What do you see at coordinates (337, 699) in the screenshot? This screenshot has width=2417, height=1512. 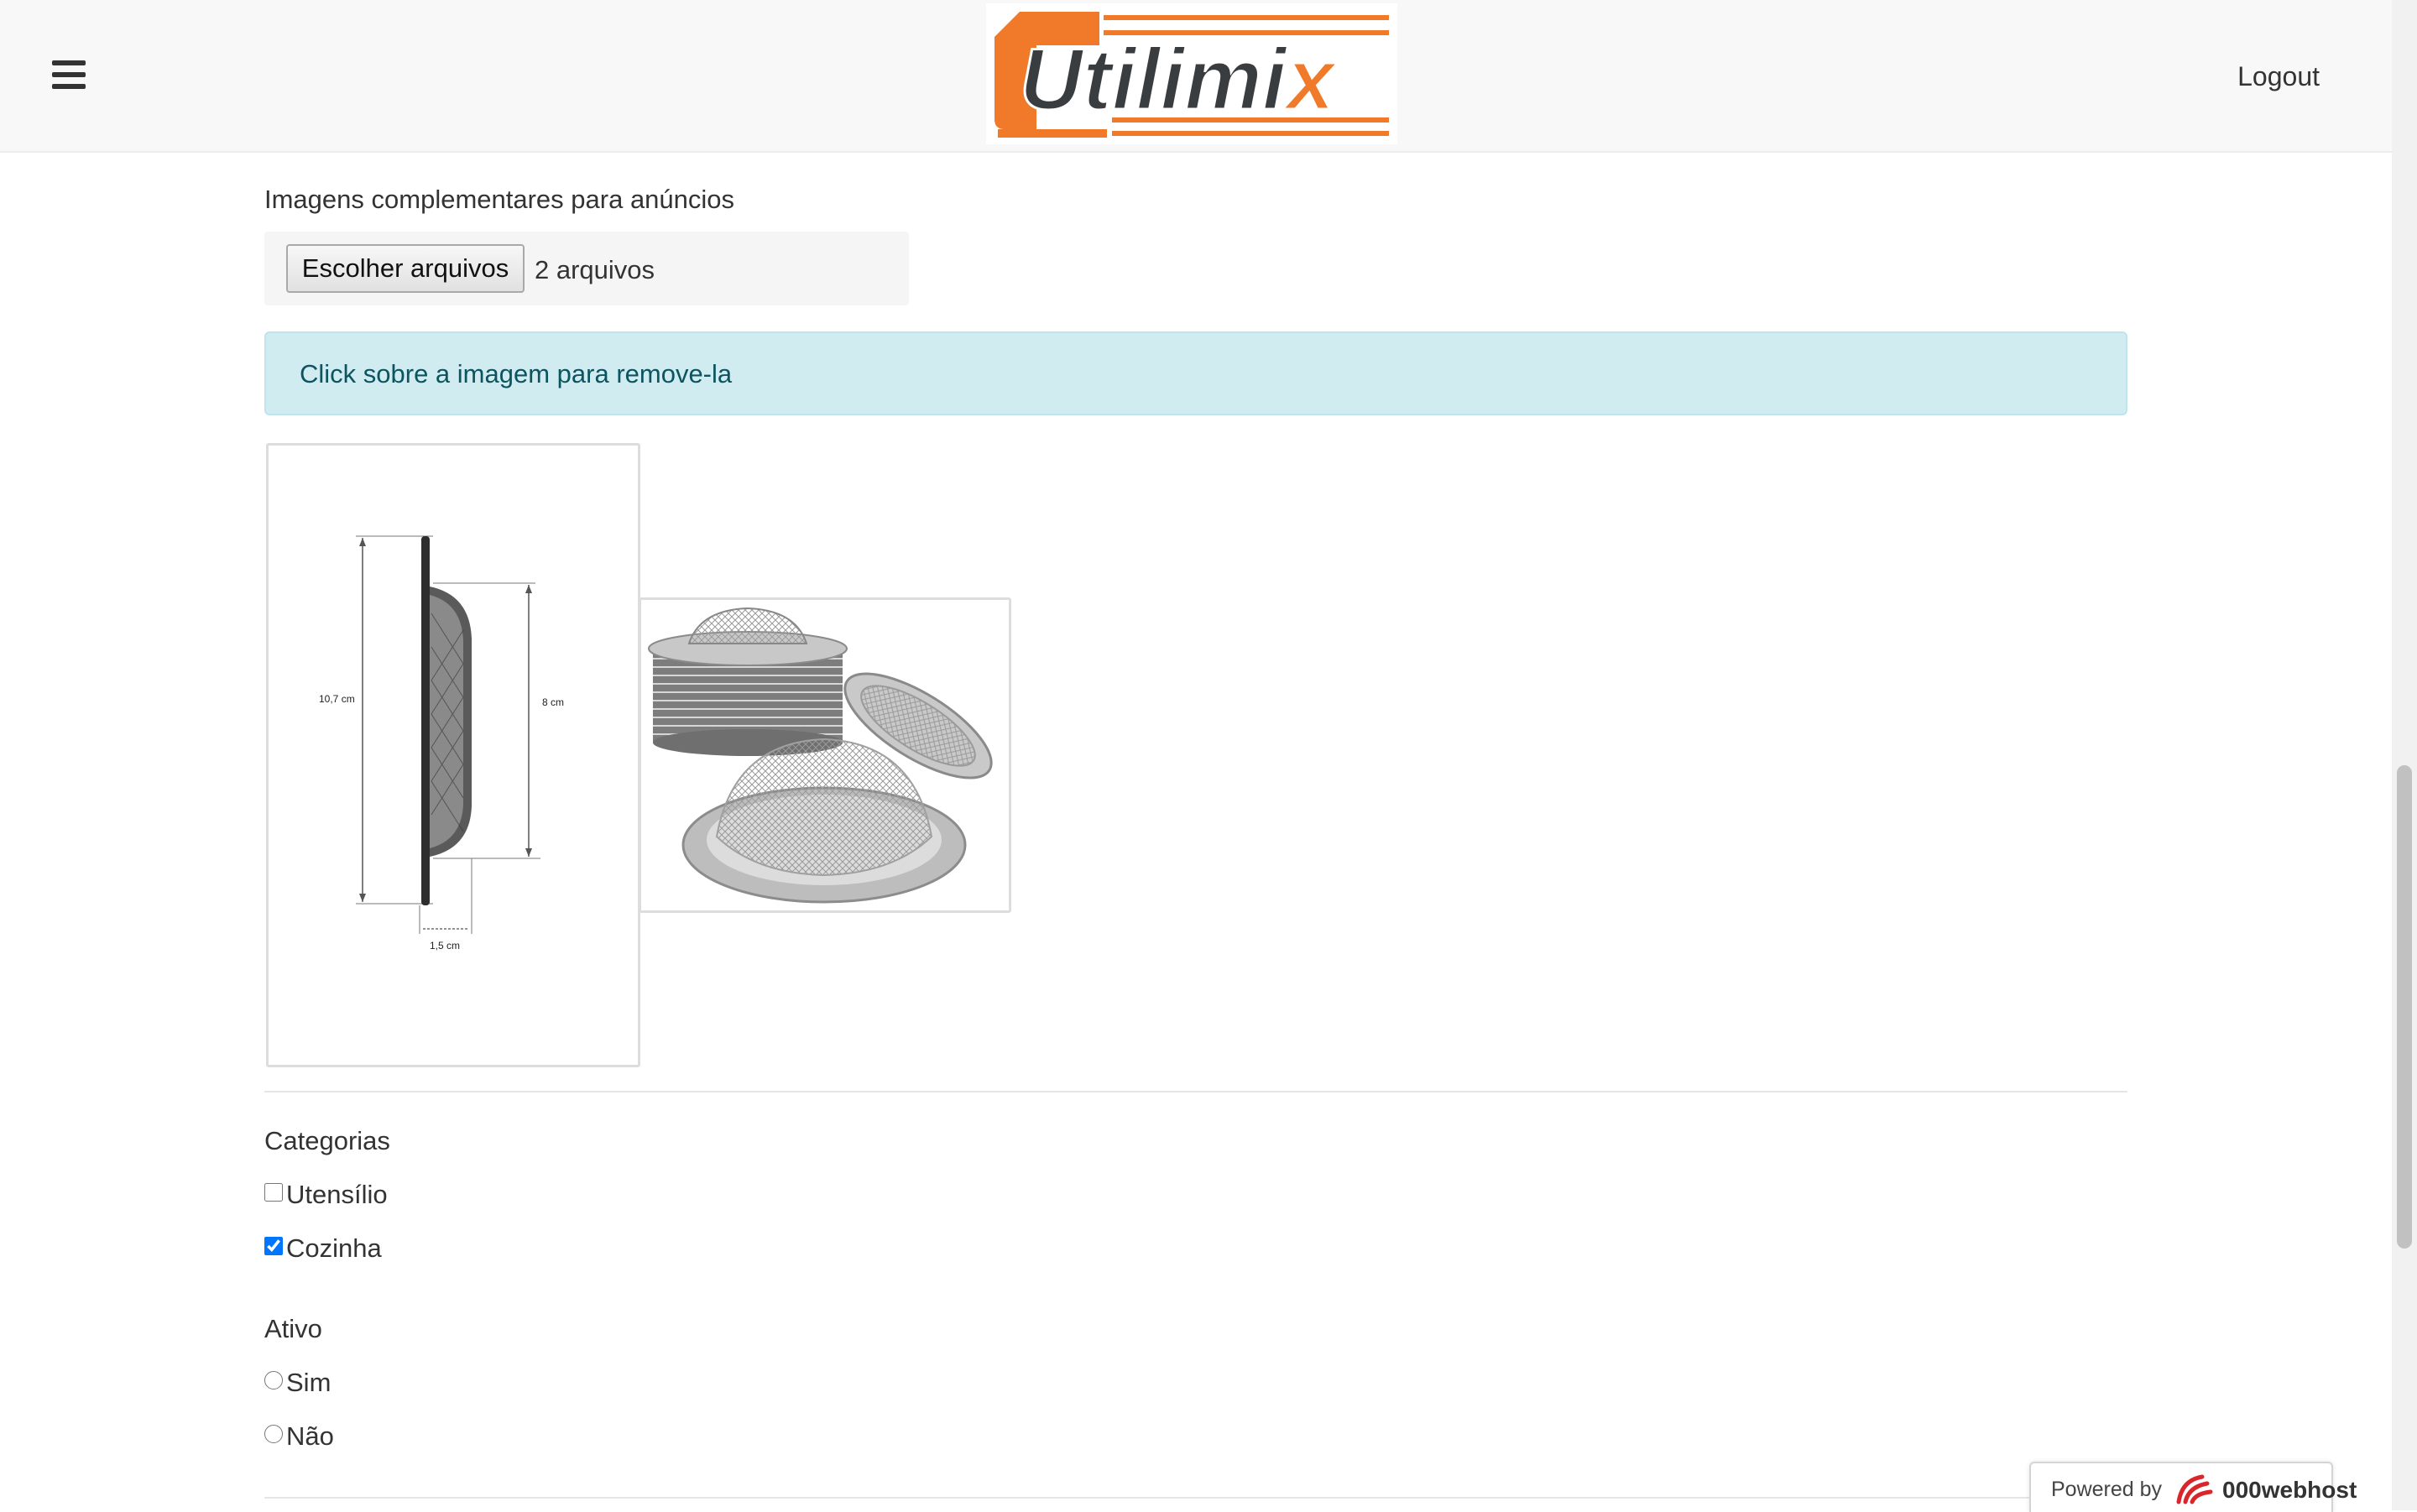 I see `height-dimension-label: 10,7 cm` at bounding box center [337, 699].